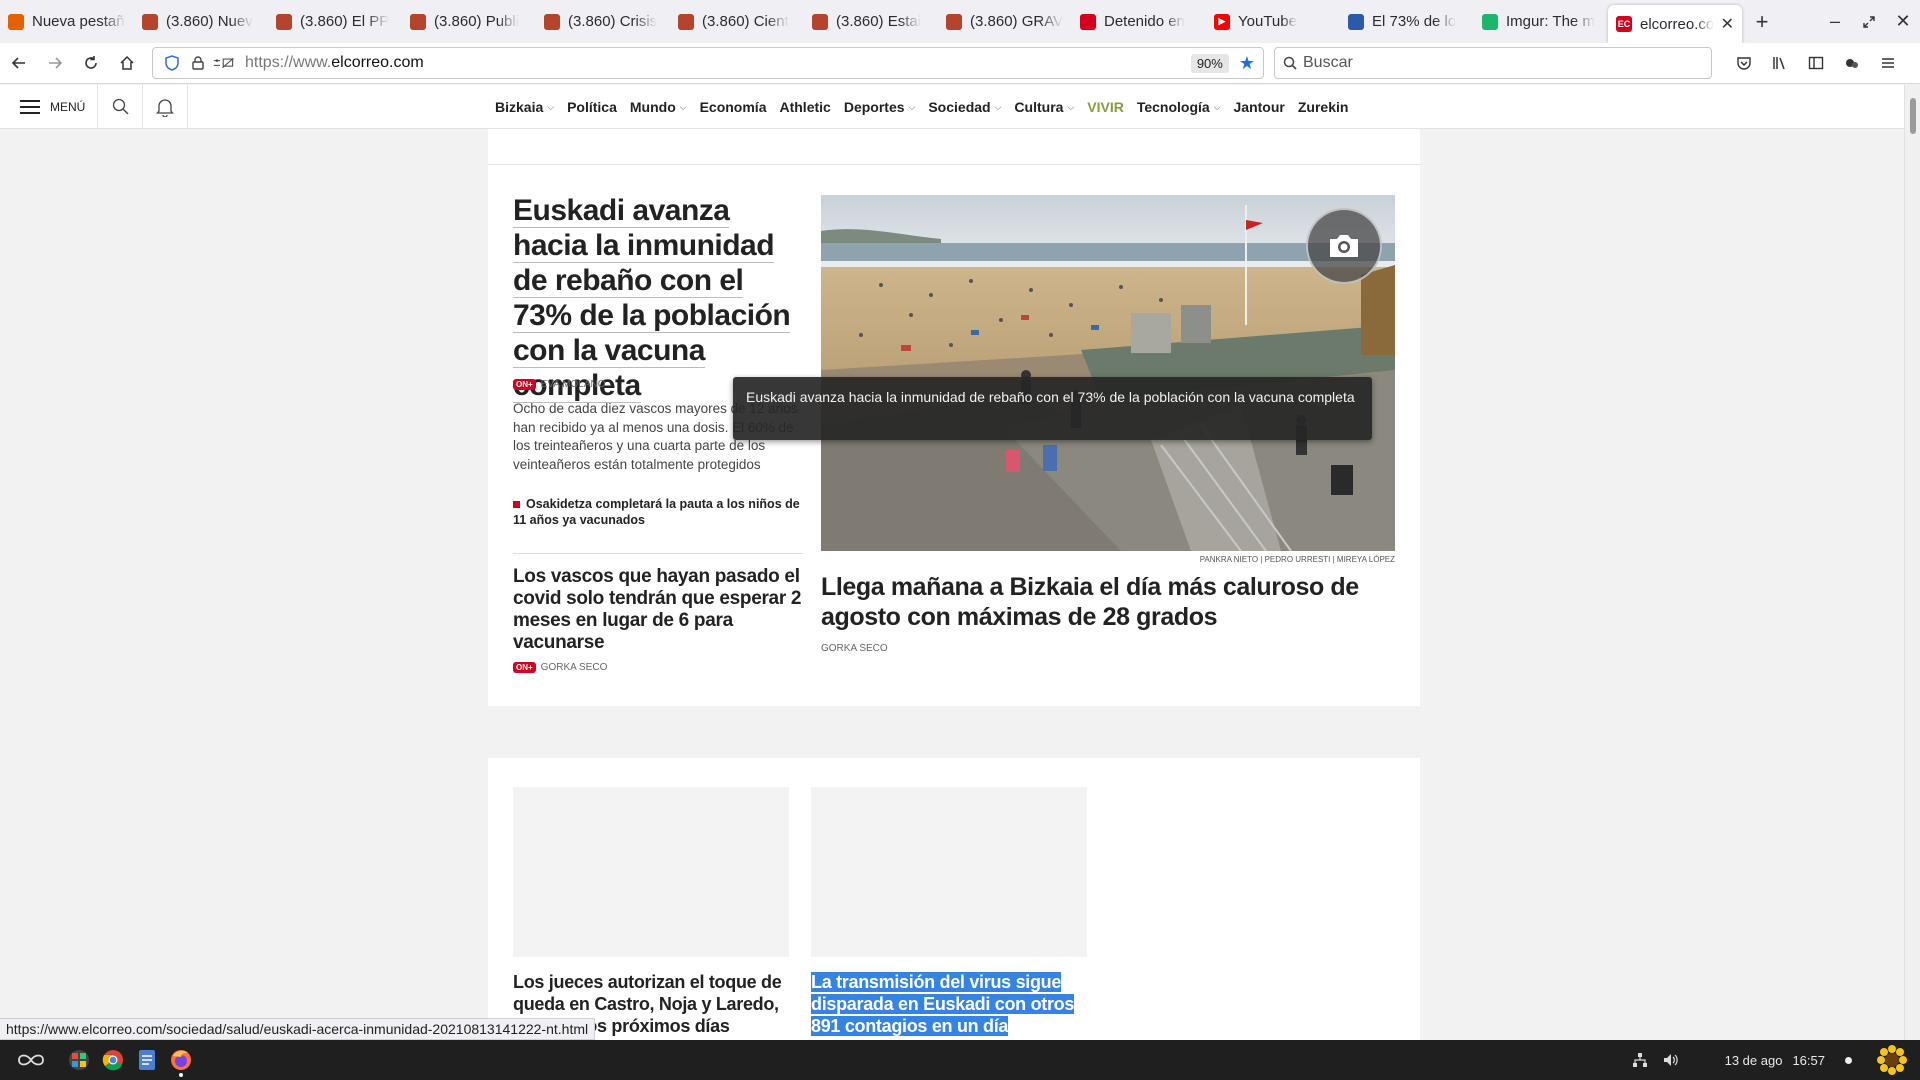  Describe the element at coordinates (603, 21) in the screenshot. I see `browser-tab: (3.860) Crisis` at that location.